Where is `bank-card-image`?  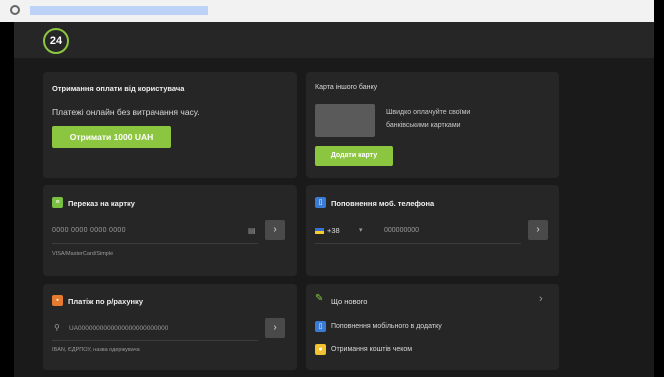 bank-card-image is located at coordinates (345, 120).